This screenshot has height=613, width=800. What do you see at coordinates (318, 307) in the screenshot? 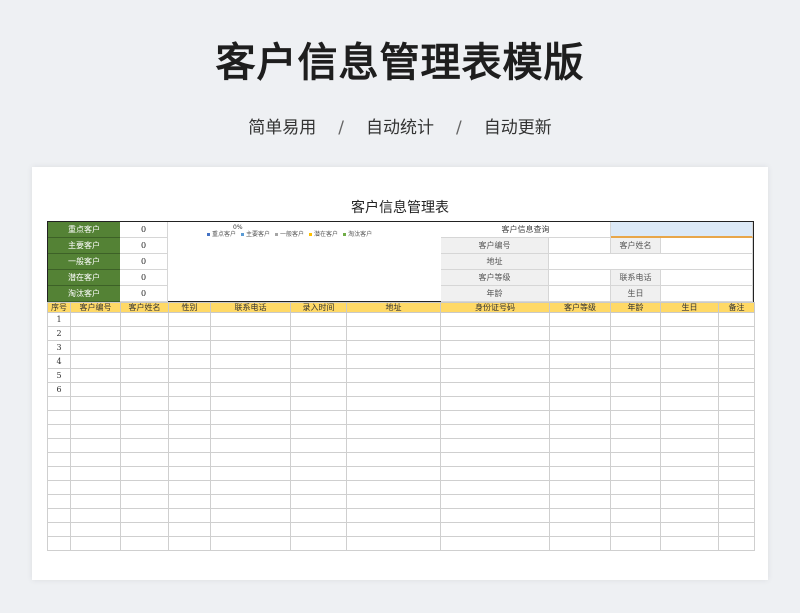
I see `column-header: 录入时间` at bounding box center [318, 307].